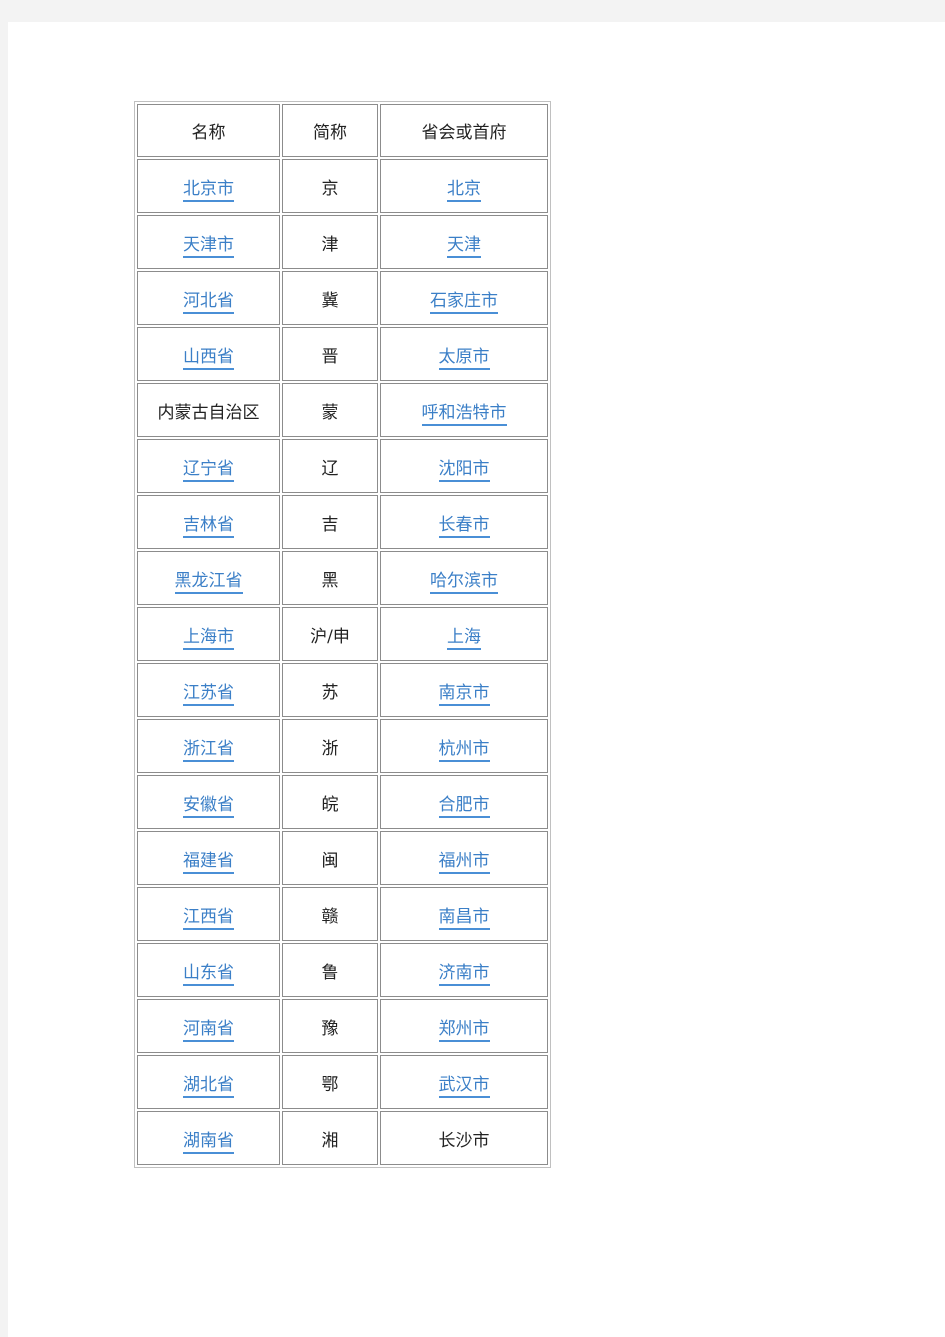 This screenshot has height=1337, width=945. I want to click on capital-cell: 长沙市, so click(464, 1138).